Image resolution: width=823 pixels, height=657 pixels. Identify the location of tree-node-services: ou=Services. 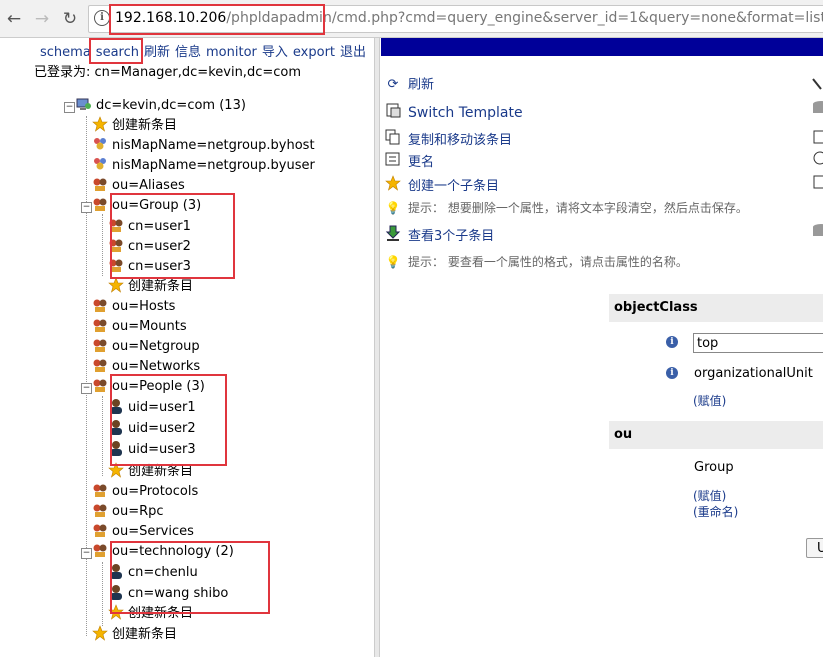
(143, 532).